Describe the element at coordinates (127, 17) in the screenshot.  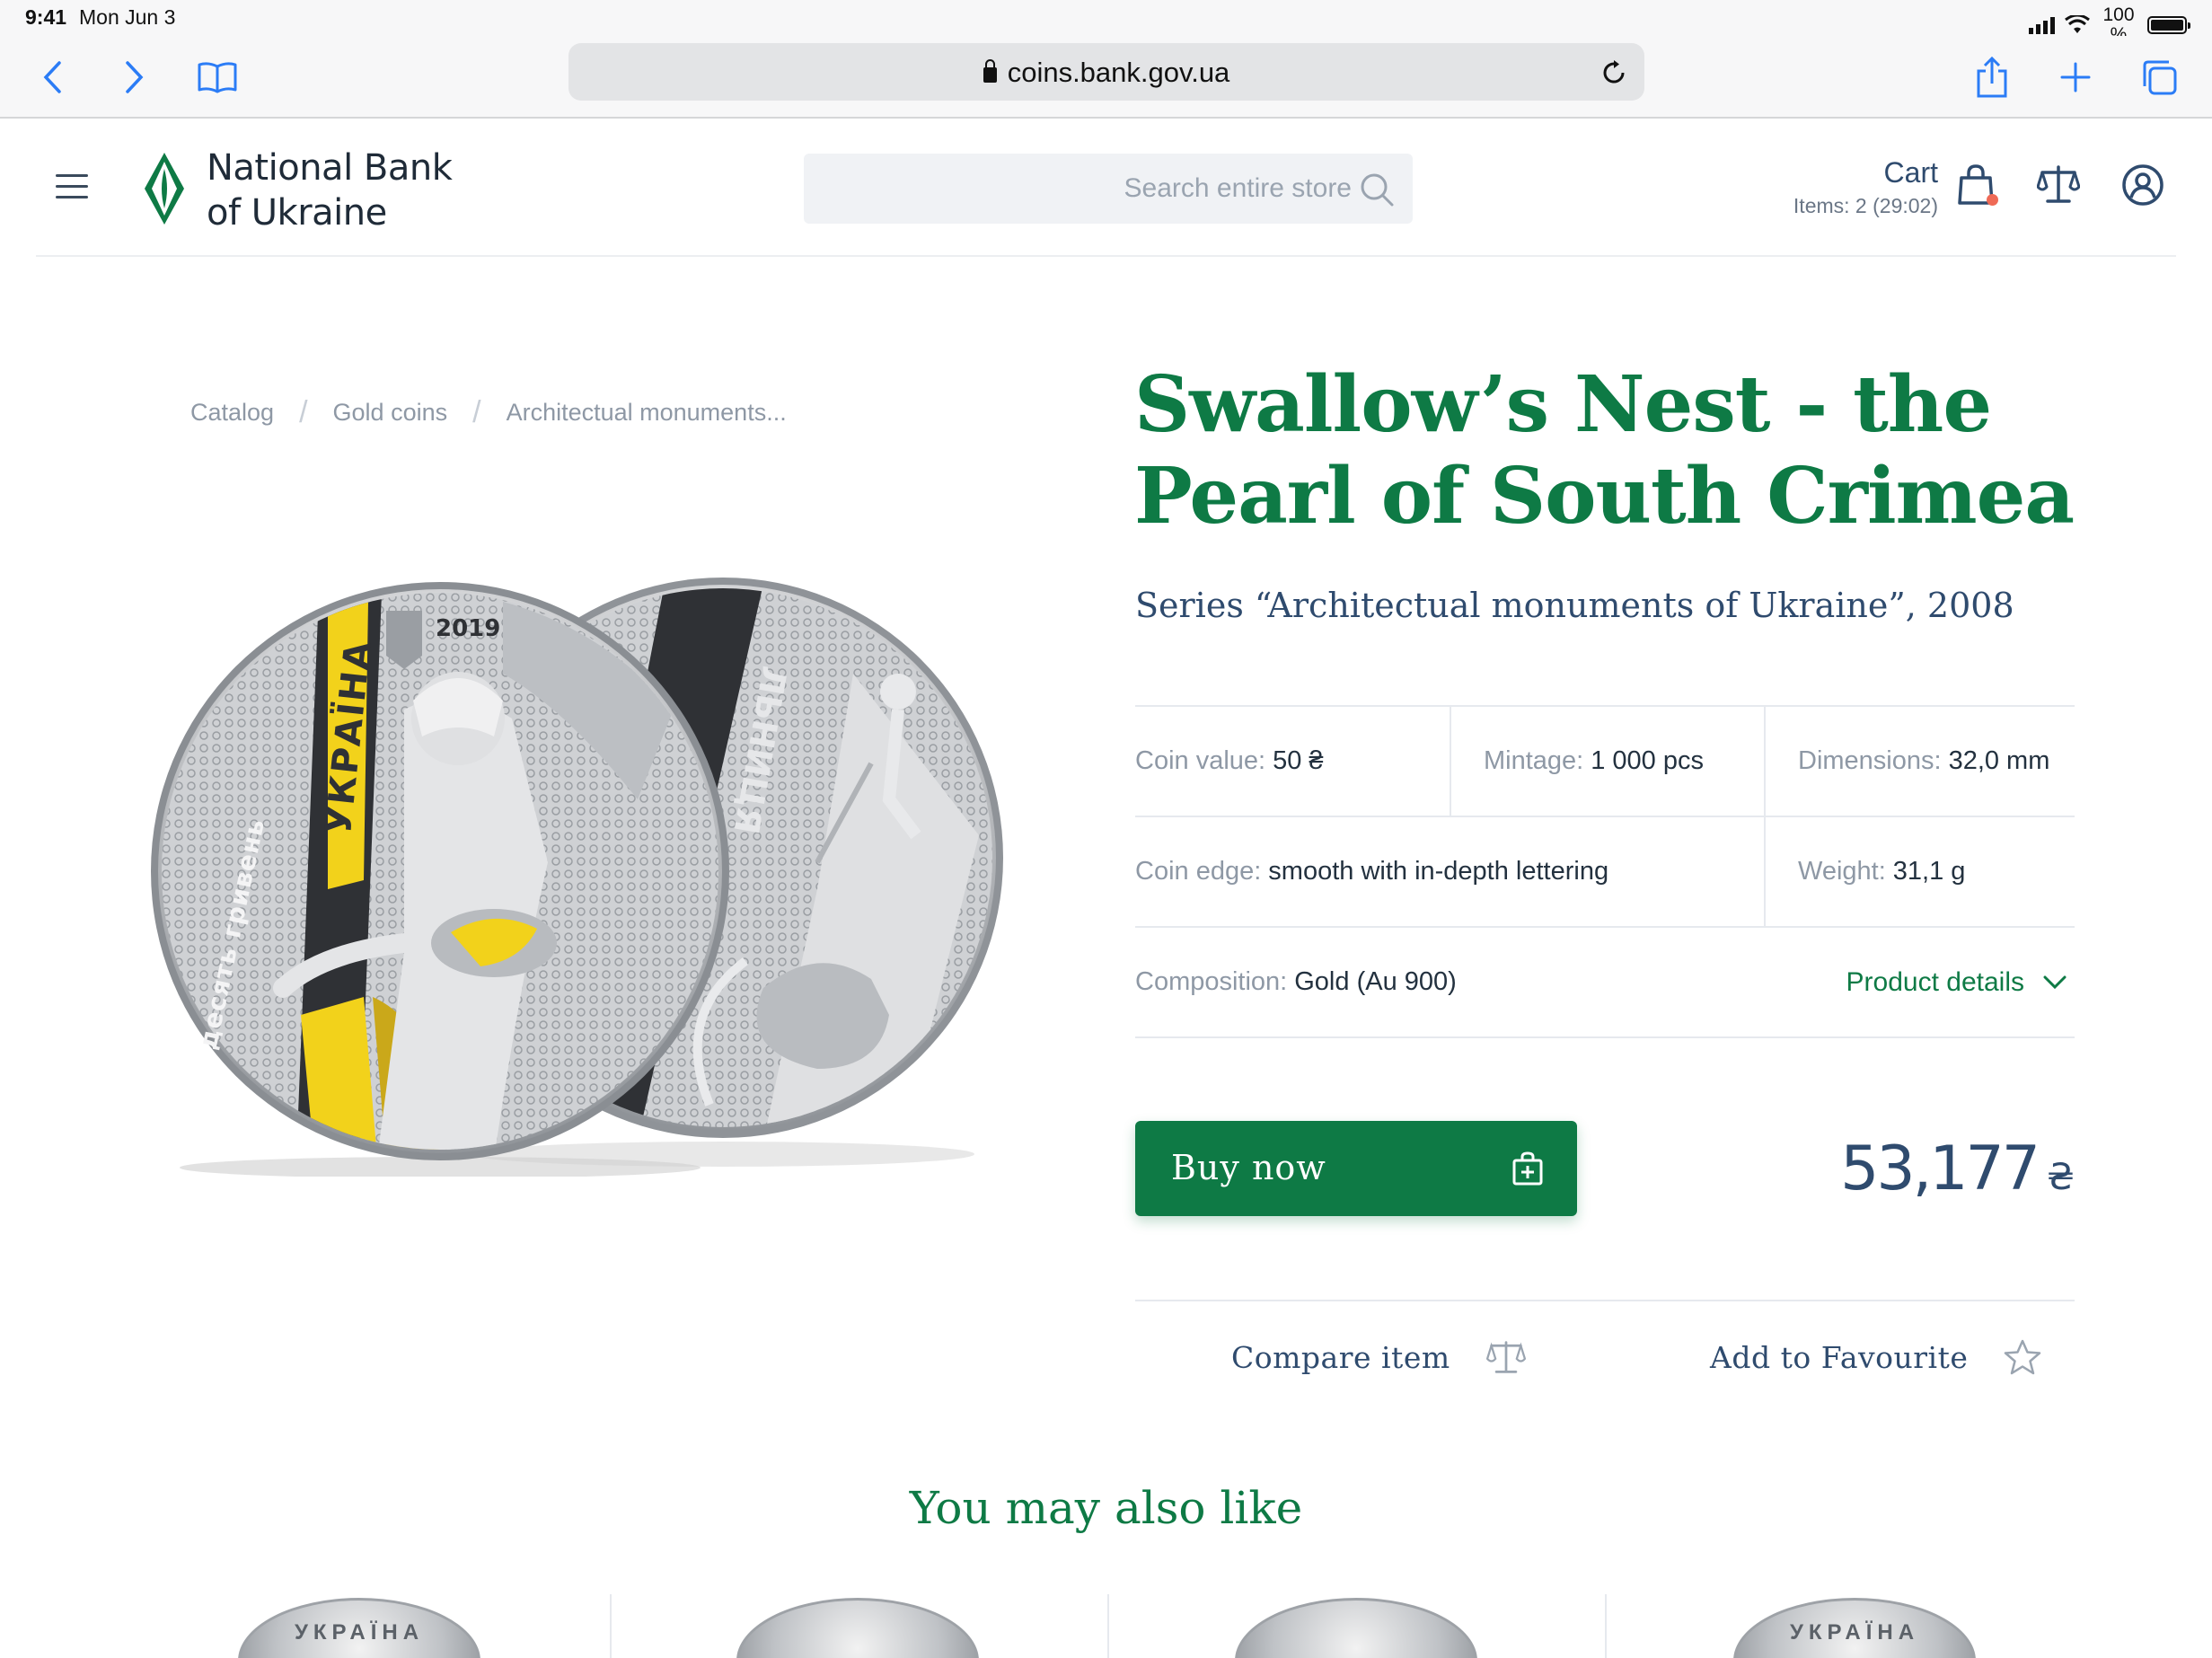
I see `status-date: Mon Jun 3` at that location.